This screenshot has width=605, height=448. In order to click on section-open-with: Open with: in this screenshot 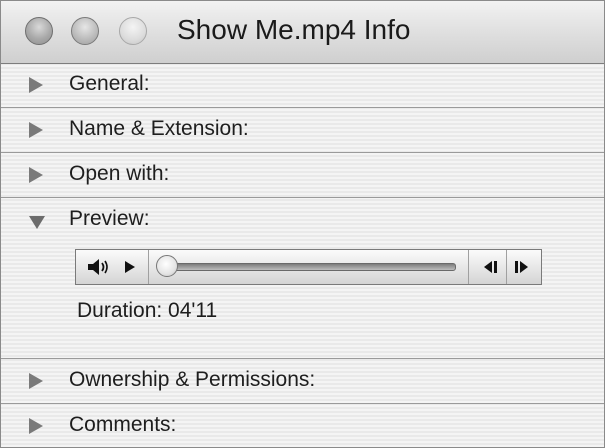, I will do `click(302, 175)`.